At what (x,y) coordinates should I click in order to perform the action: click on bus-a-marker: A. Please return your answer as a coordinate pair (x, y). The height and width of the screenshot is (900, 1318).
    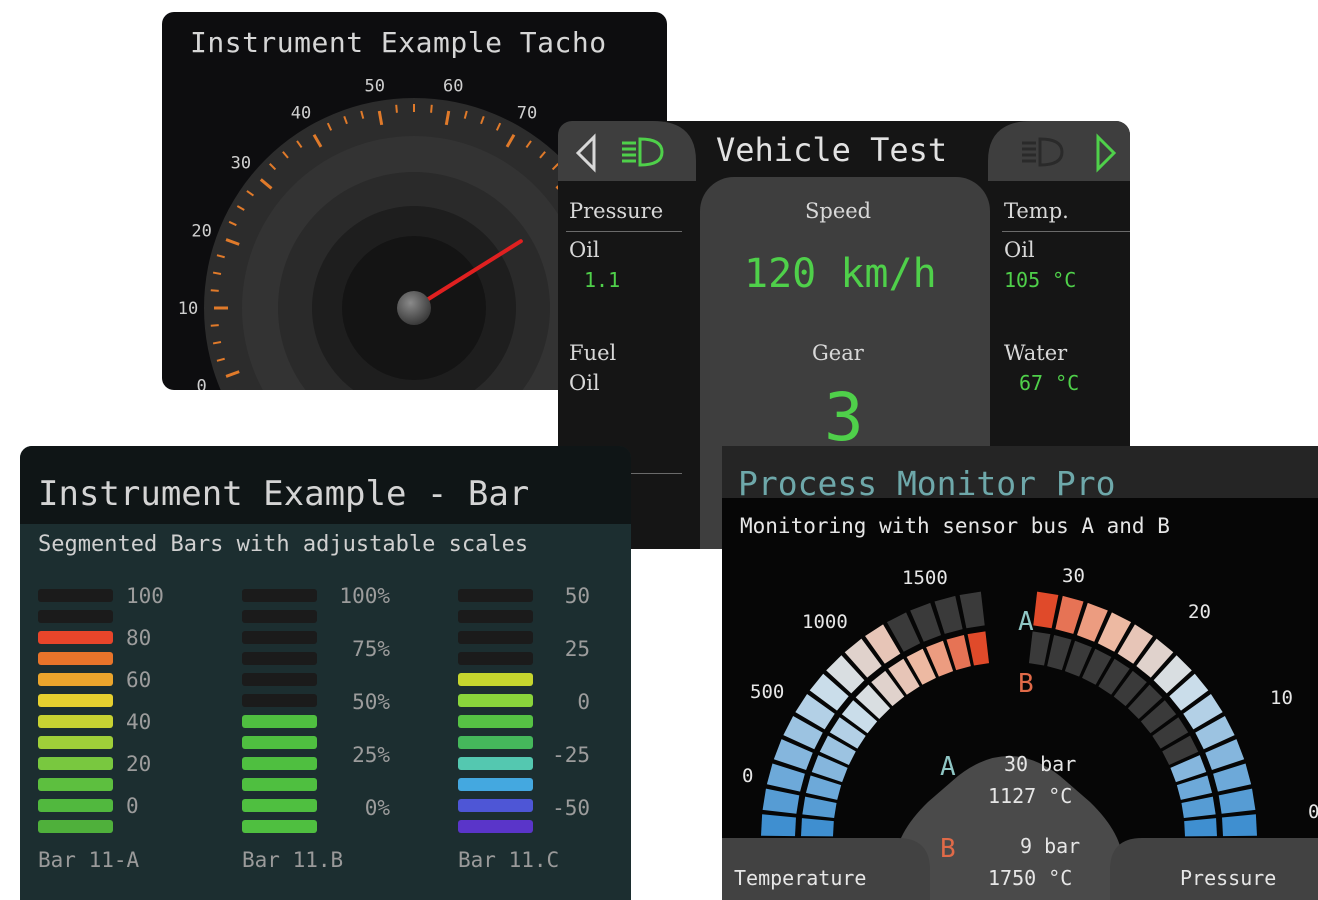
    Looking at the image, I should click on (948, 767).